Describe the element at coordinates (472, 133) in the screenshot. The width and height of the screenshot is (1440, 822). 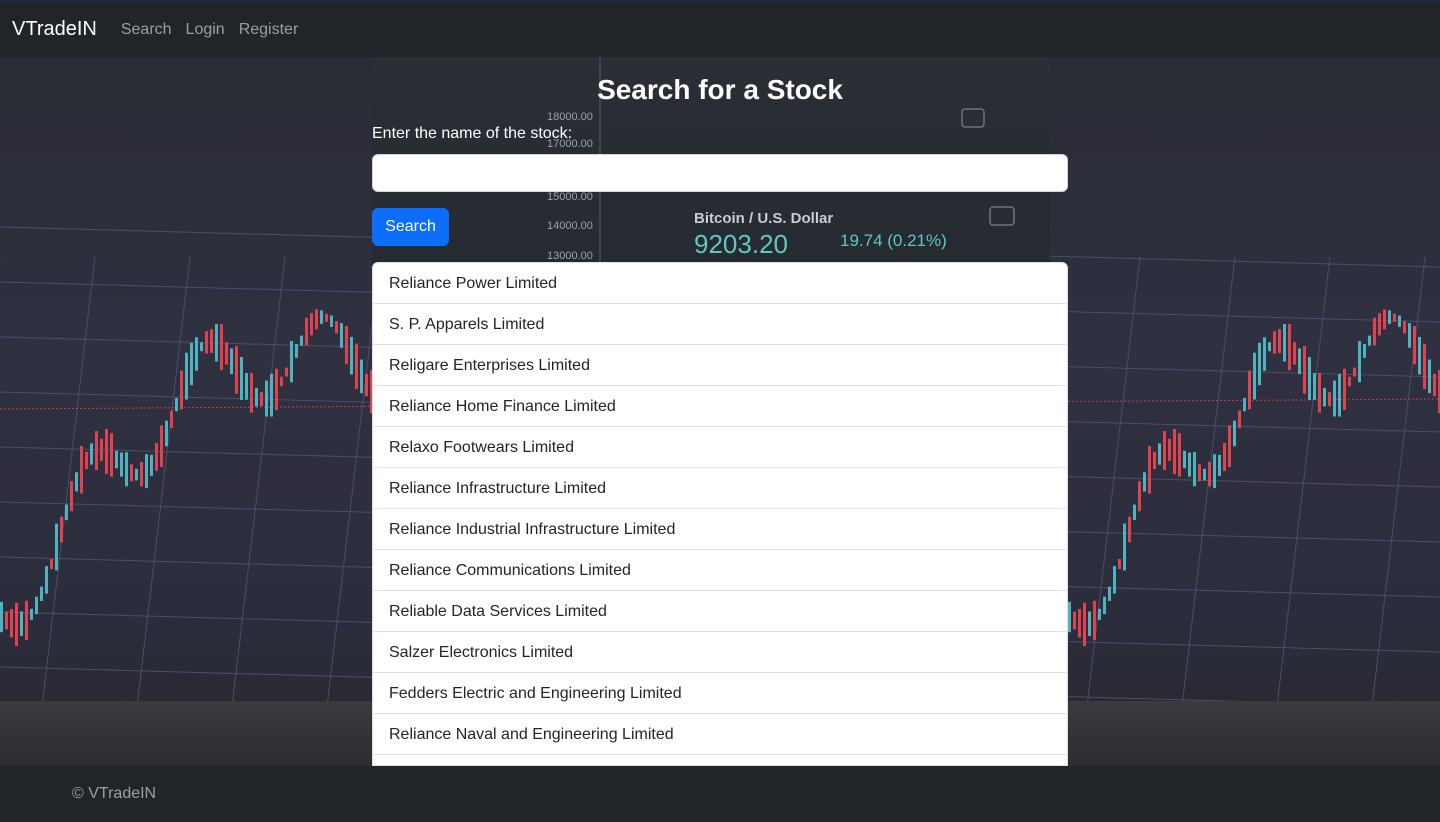
I see `stock-name-label: Enter the name of the stock:` at that location.